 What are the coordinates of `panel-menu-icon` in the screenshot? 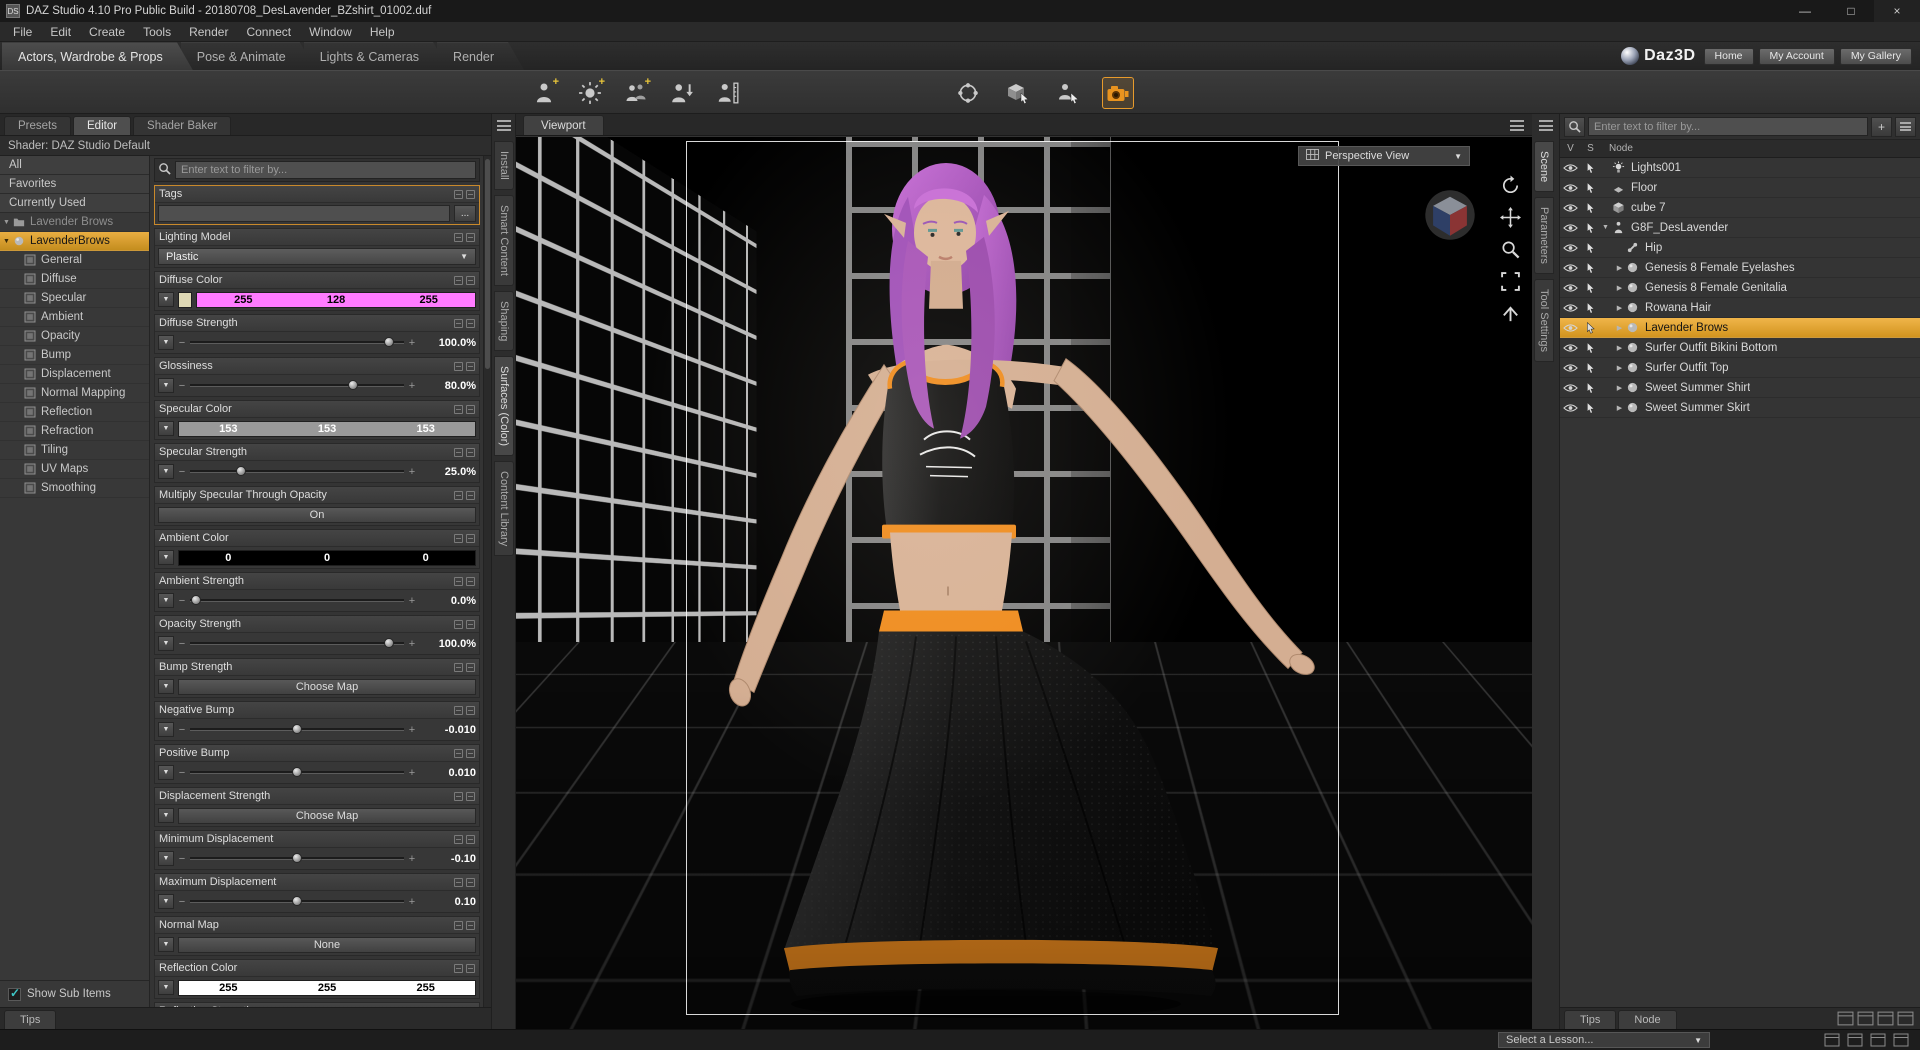 It's located at (503, 125).